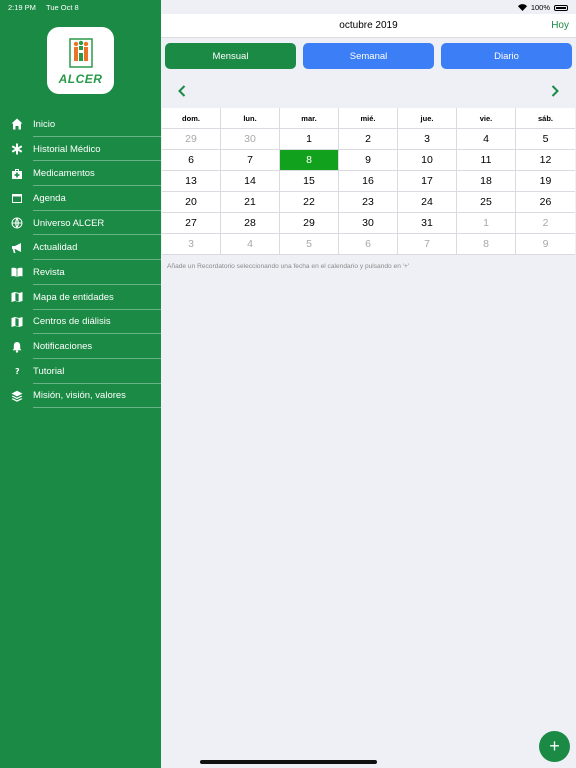  I want to click on battery-icon, so click(561, 7).